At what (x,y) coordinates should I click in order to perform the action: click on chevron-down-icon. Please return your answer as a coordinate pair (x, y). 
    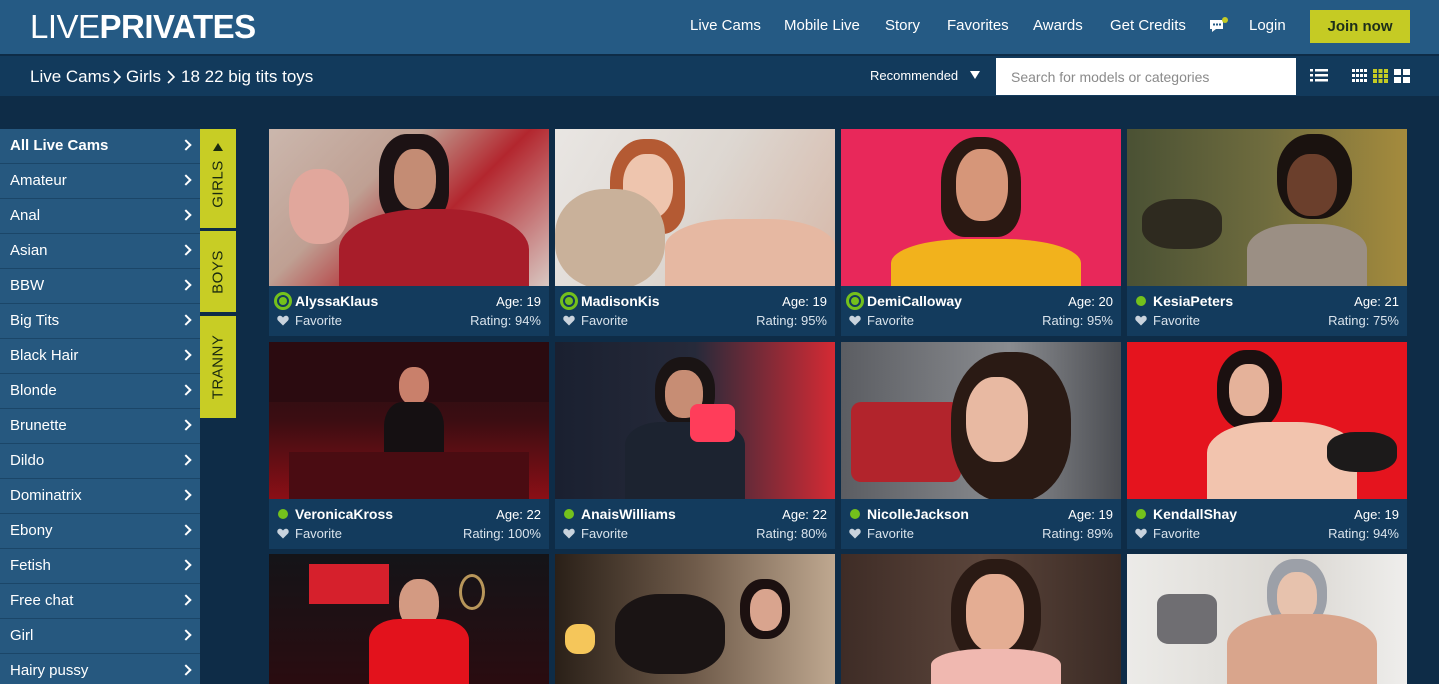
    Looking at the image, I should click on (975, 75).